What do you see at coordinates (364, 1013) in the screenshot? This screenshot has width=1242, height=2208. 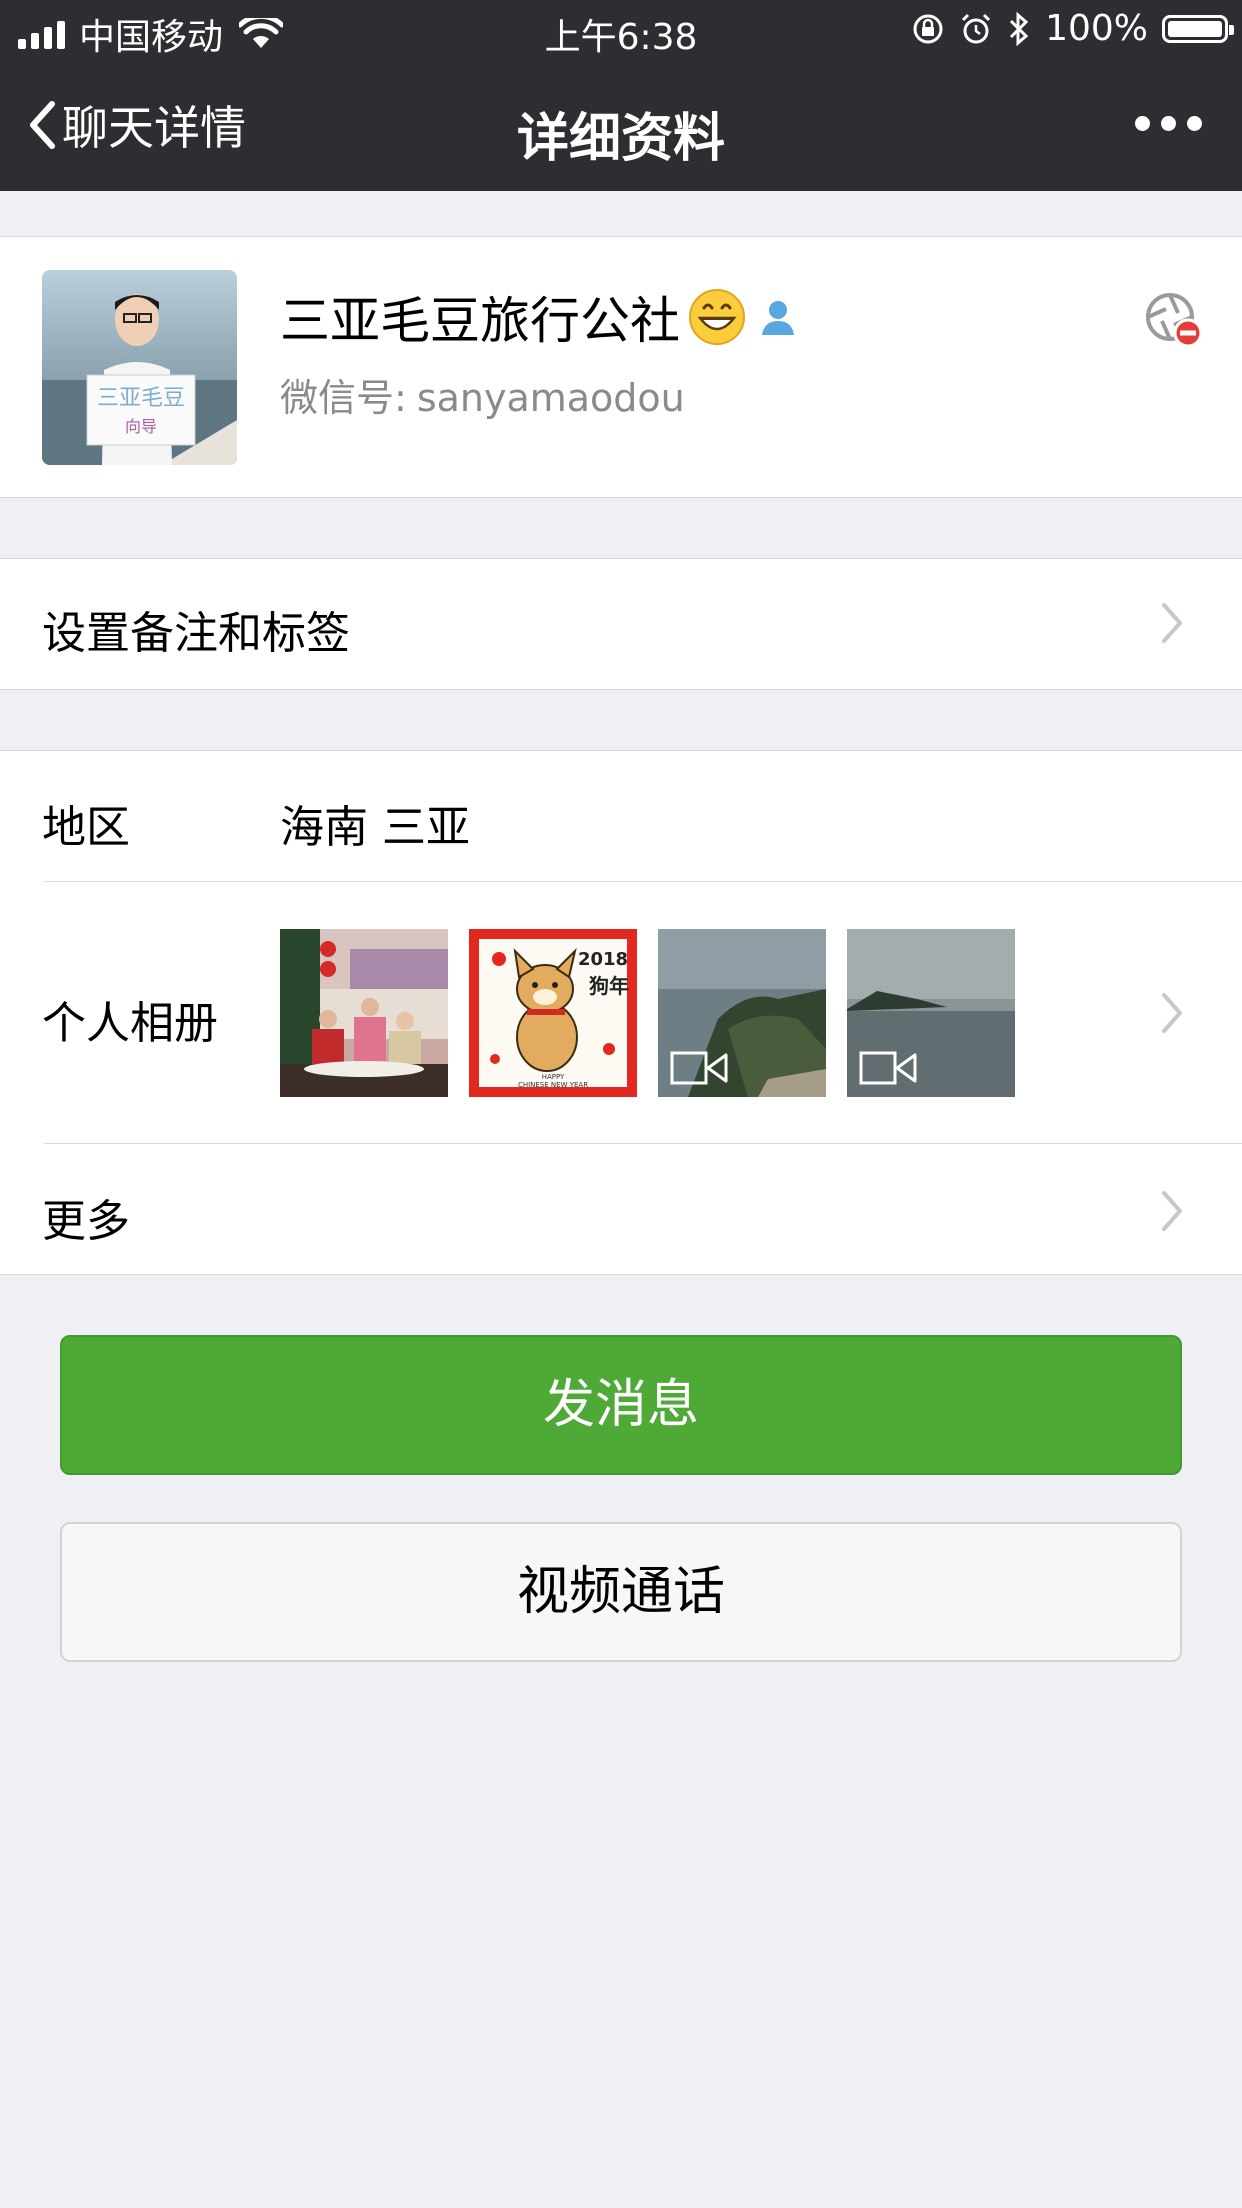 I see `album-photo-group` at bounding box center [364, 1013].